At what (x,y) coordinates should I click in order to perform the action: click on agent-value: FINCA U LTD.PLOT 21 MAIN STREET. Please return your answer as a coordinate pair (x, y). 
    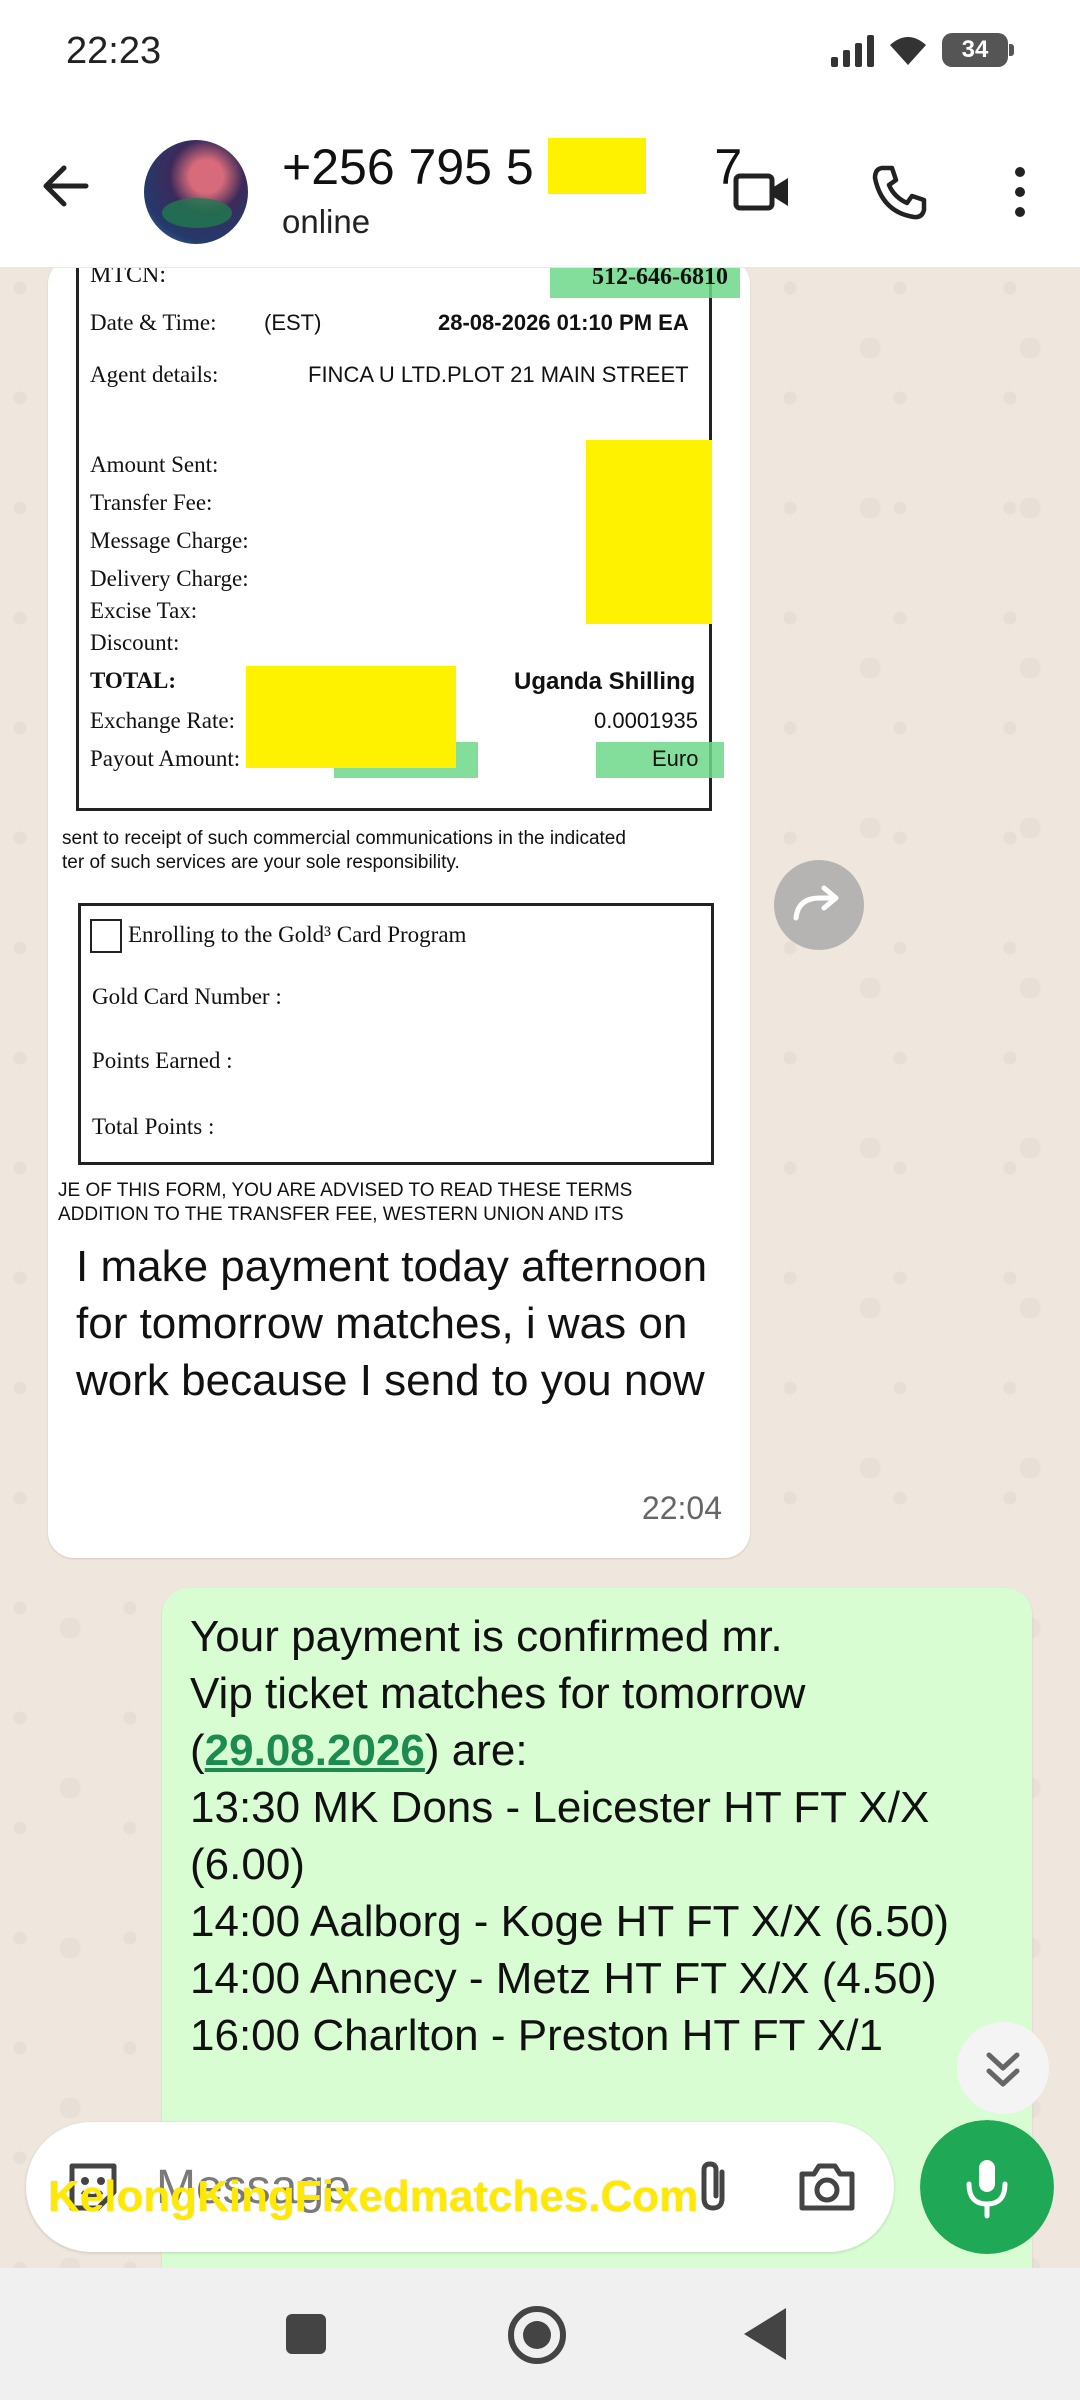
    Looking at the image, I should click on (498, 374).